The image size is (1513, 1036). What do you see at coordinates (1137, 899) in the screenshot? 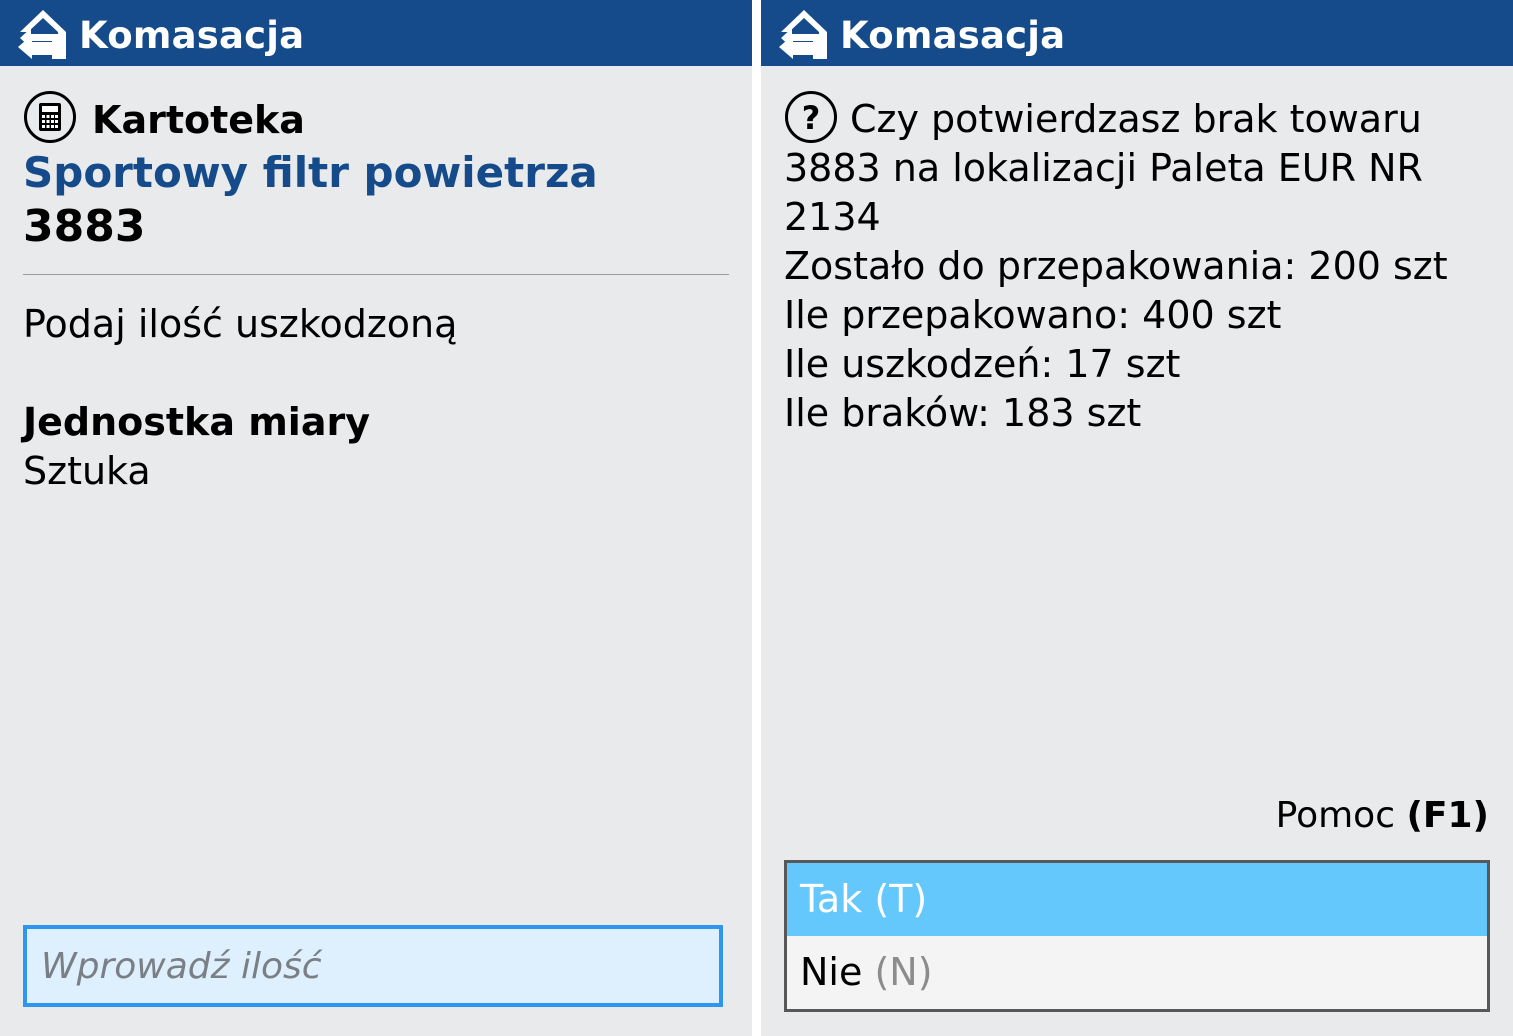
I see `option-yes: Tak (T)` at bounding box center [1137, 899].